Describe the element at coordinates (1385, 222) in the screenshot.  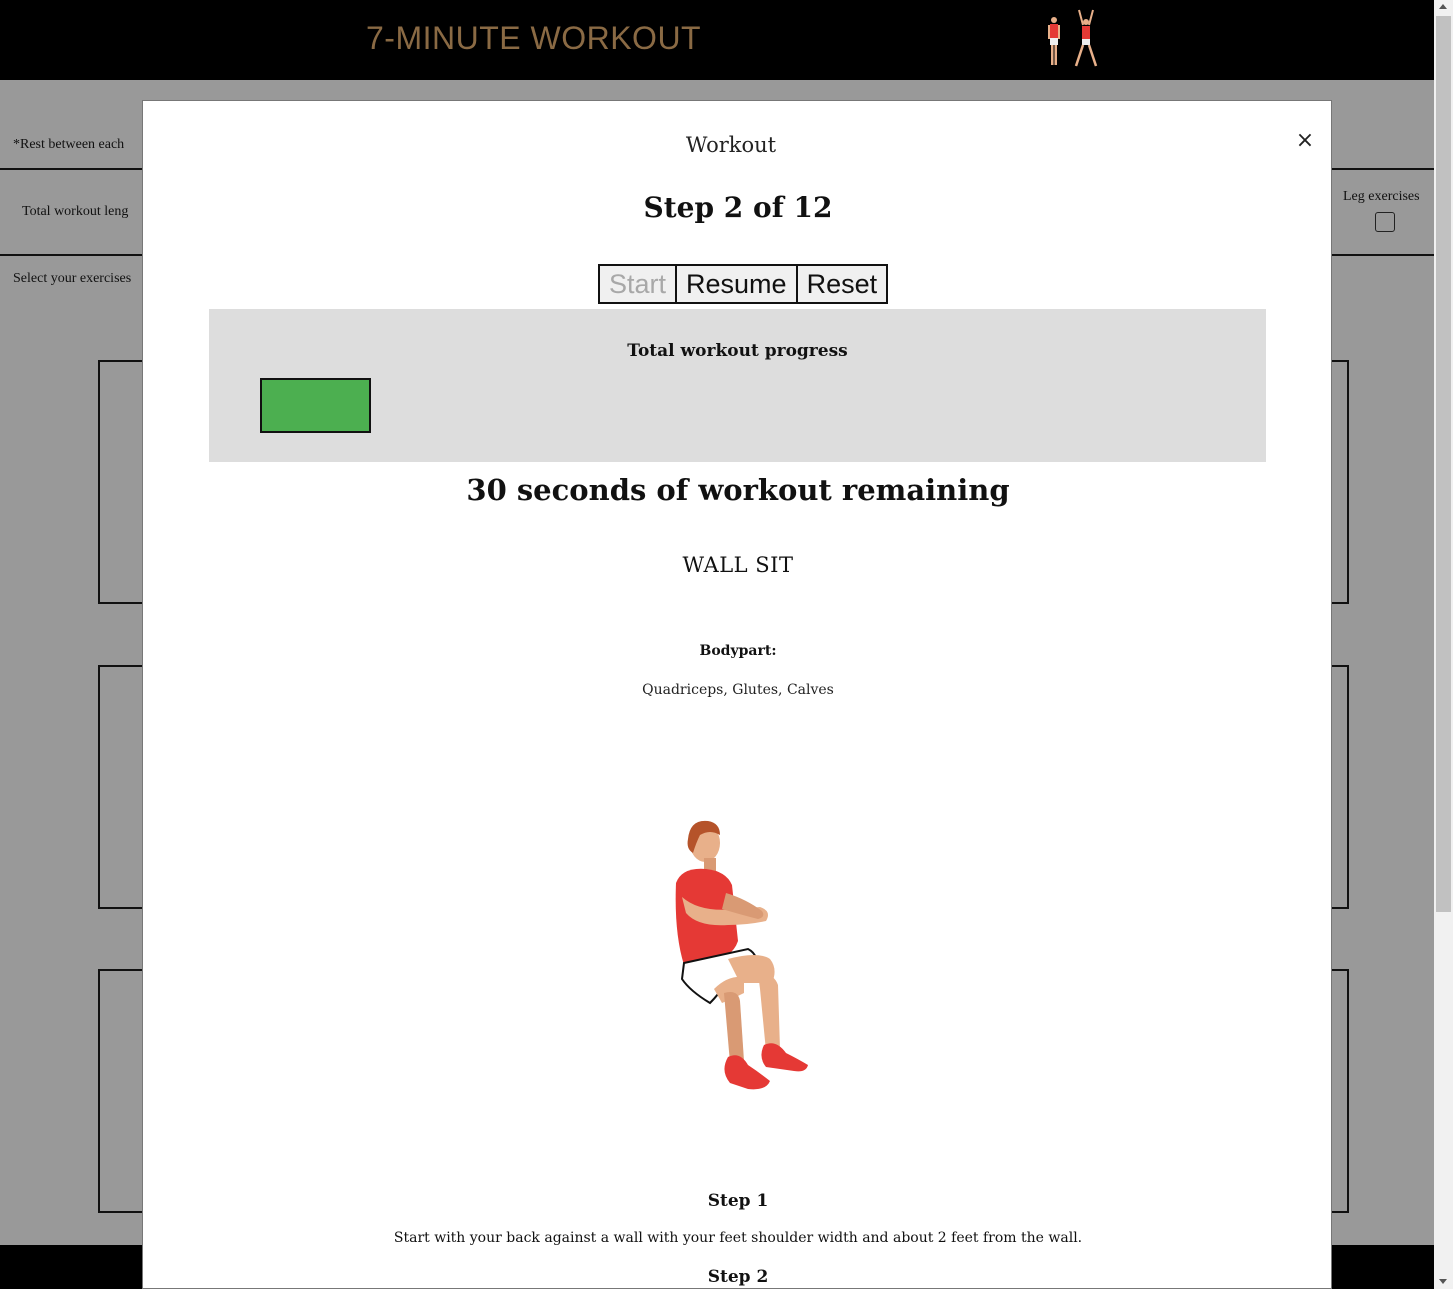
I see `leg-exercises-checkbox` at that location.